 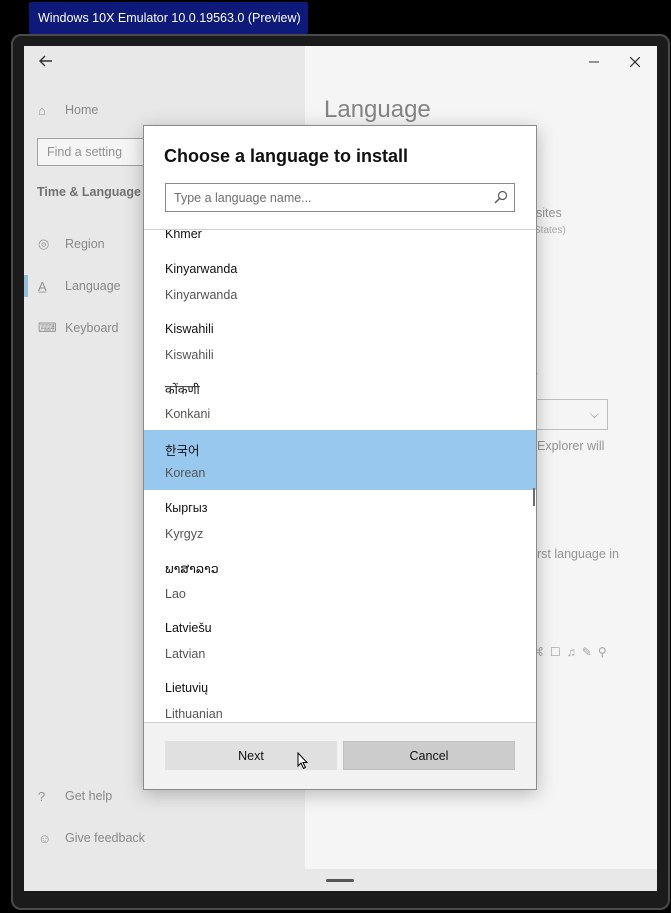 I want to click on language-english-name: Lao, so click(x=175, y=594).